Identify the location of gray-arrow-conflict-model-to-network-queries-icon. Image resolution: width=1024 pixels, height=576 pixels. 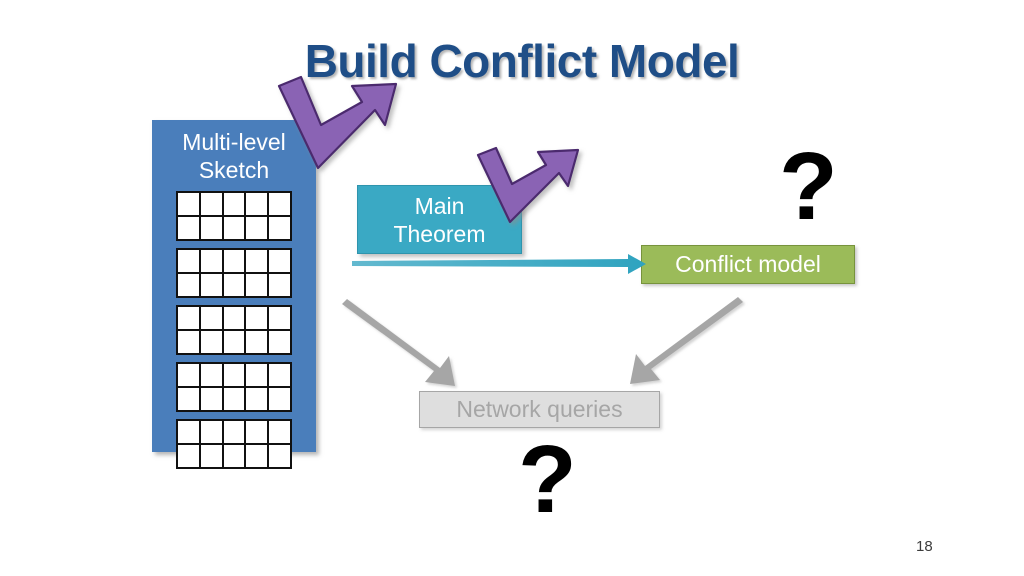
(686, 340).